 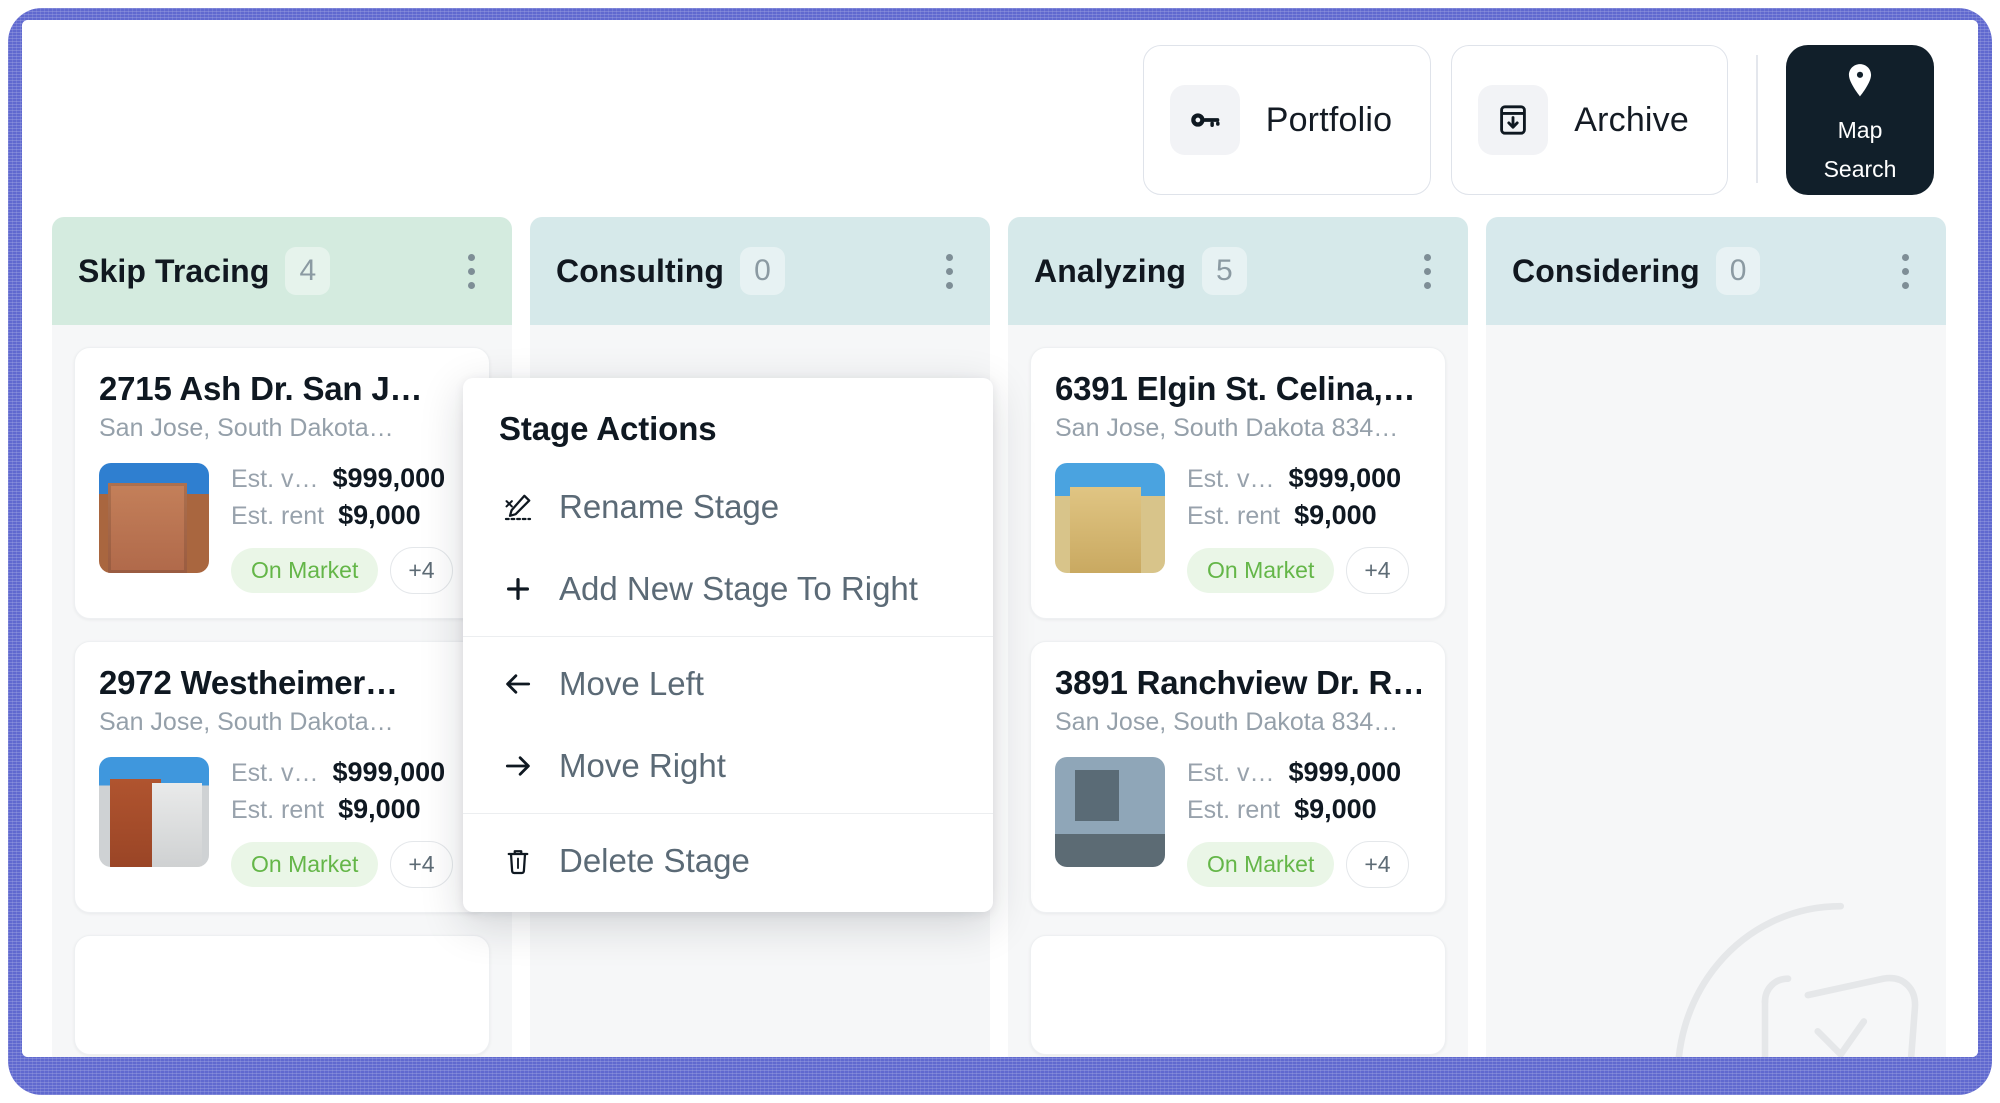 What do you see at coordinates (1797, 979) in the screenshot?
I see `empty-state-watermark-icon` at bounding box center [1797, 979].